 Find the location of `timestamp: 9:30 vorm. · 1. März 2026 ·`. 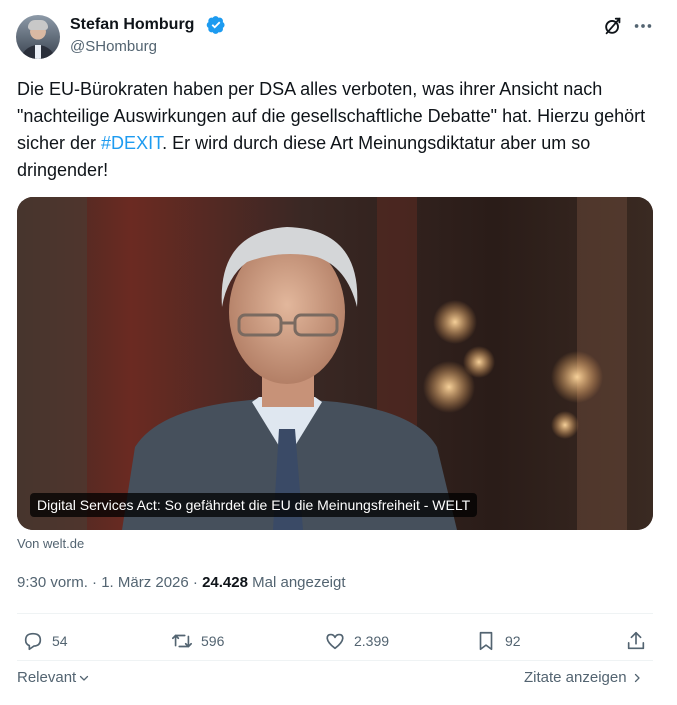

timestamp: 9:30 vorm. · 1. März 2026 · is located at coordinates (109, 582).